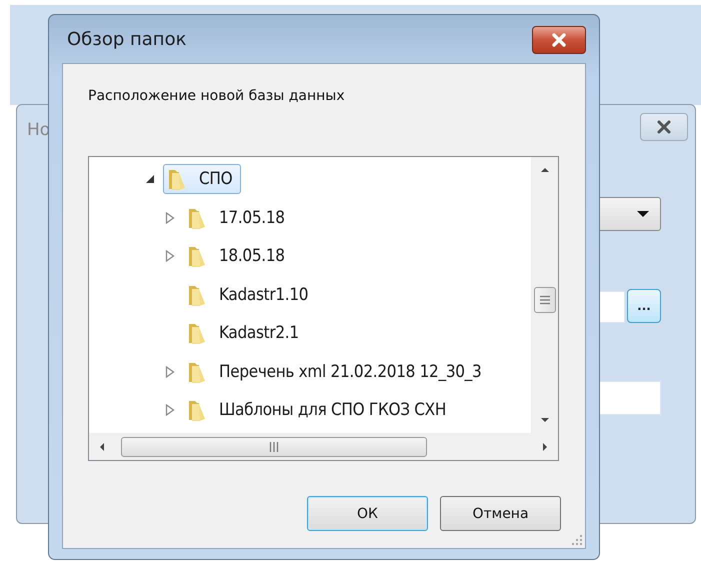  Describe the element at coordinates (545, 420) in the screenshot. I see `down-arrow-icon` at that location.